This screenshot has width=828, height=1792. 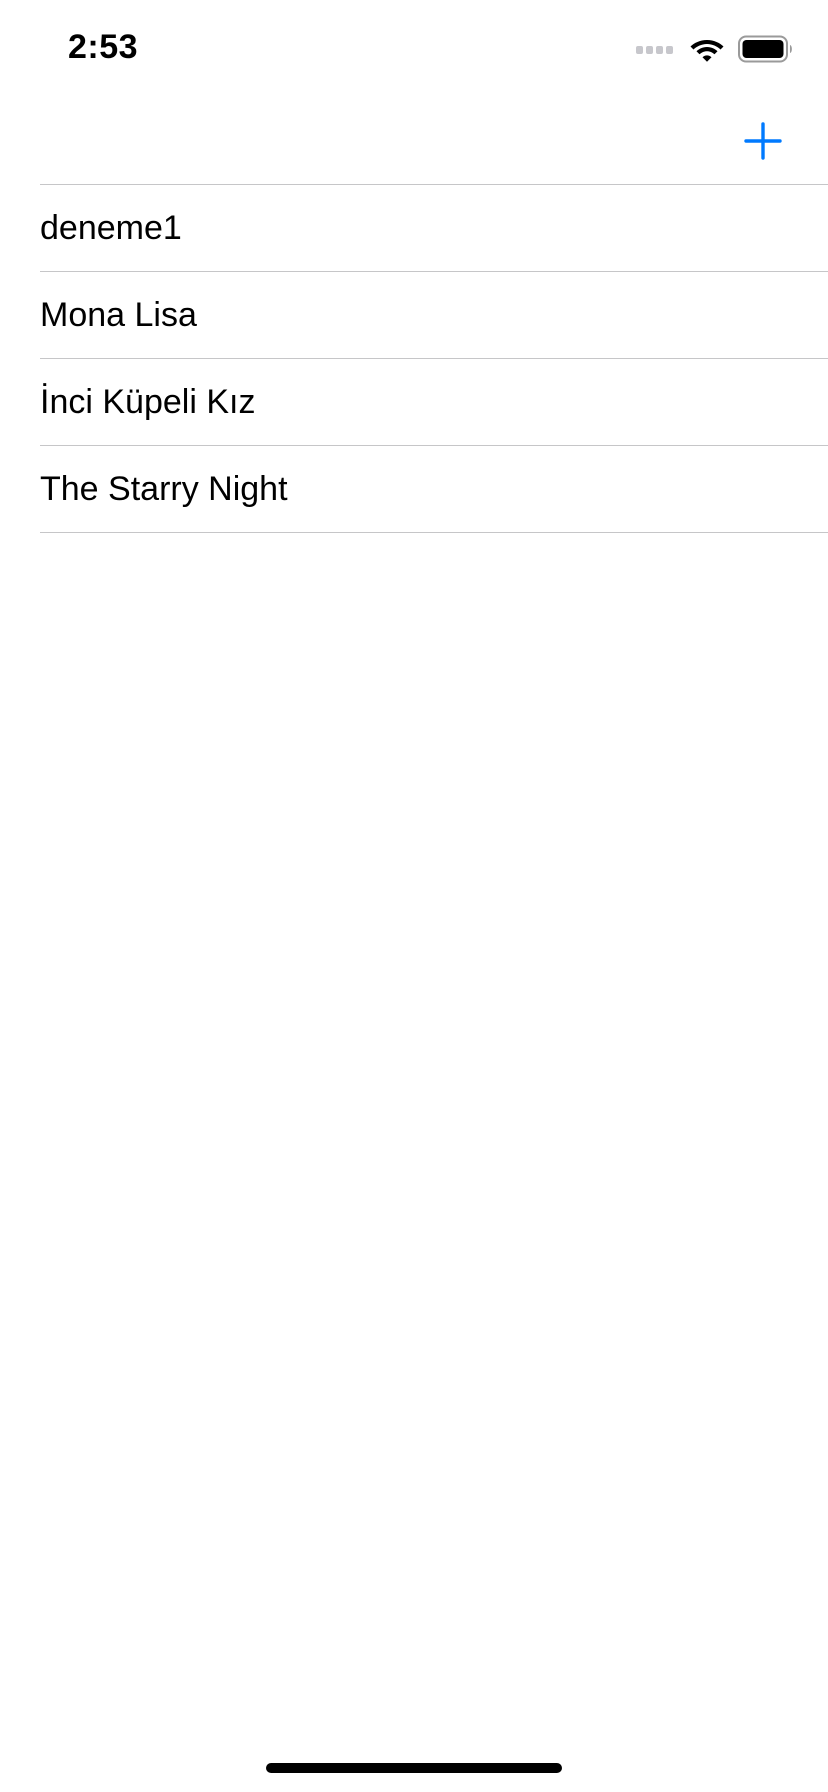 What do you see at coordinates (414, 402) in the screenshot?
I see `list-item: İnci Küpeli Kız` at bounding box center [414, 402].